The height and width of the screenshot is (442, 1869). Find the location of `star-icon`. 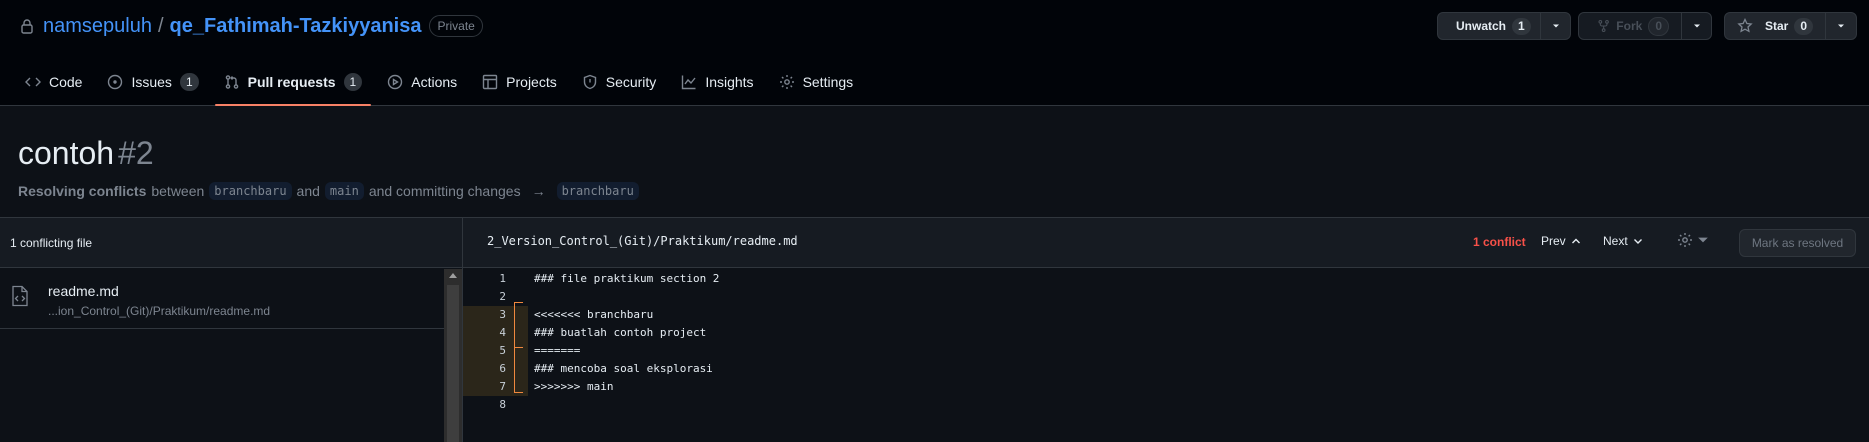

star-icon is located at coordinates (1745, 25).